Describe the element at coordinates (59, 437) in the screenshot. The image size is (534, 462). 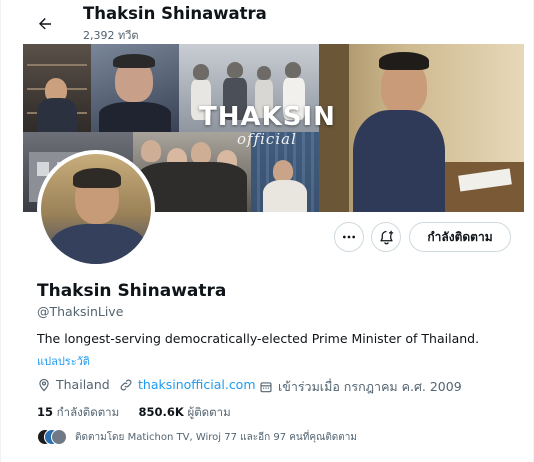
I see `avatar` at that location.